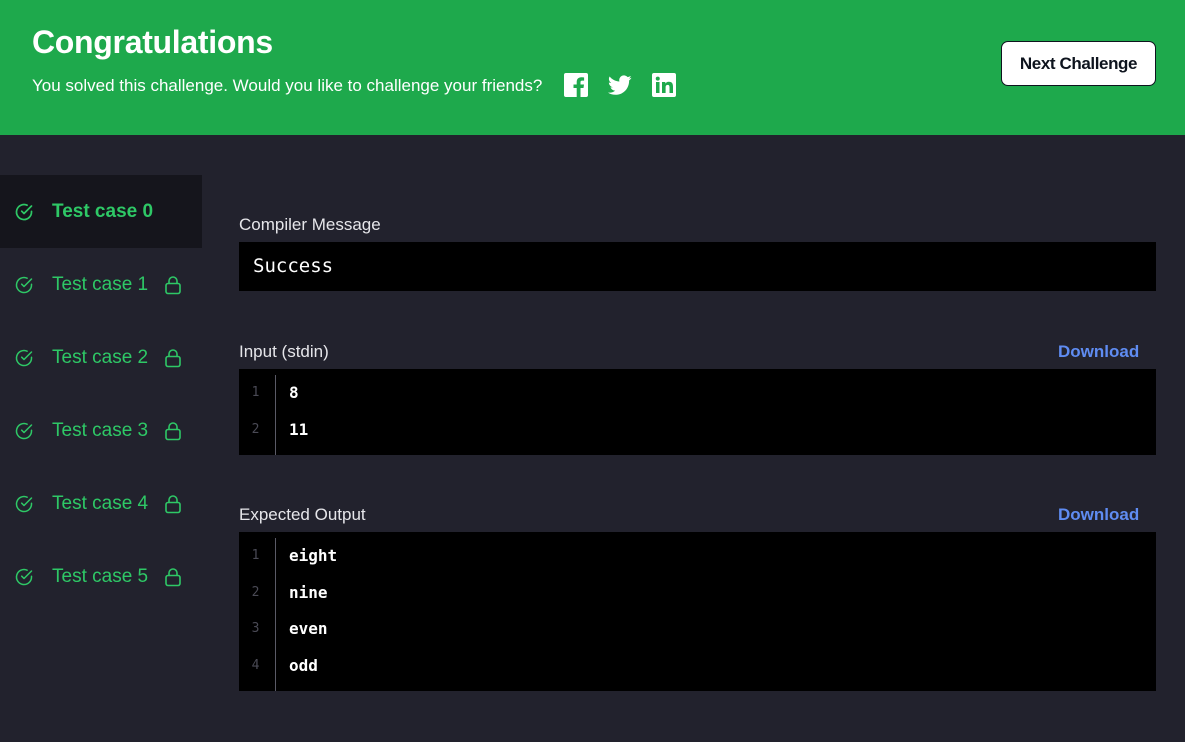 The width and height of the screenshot is (1185, 742). Describe the element at coordinates (255, 628) in the screenshot. I see `line-number: 3` at that location.